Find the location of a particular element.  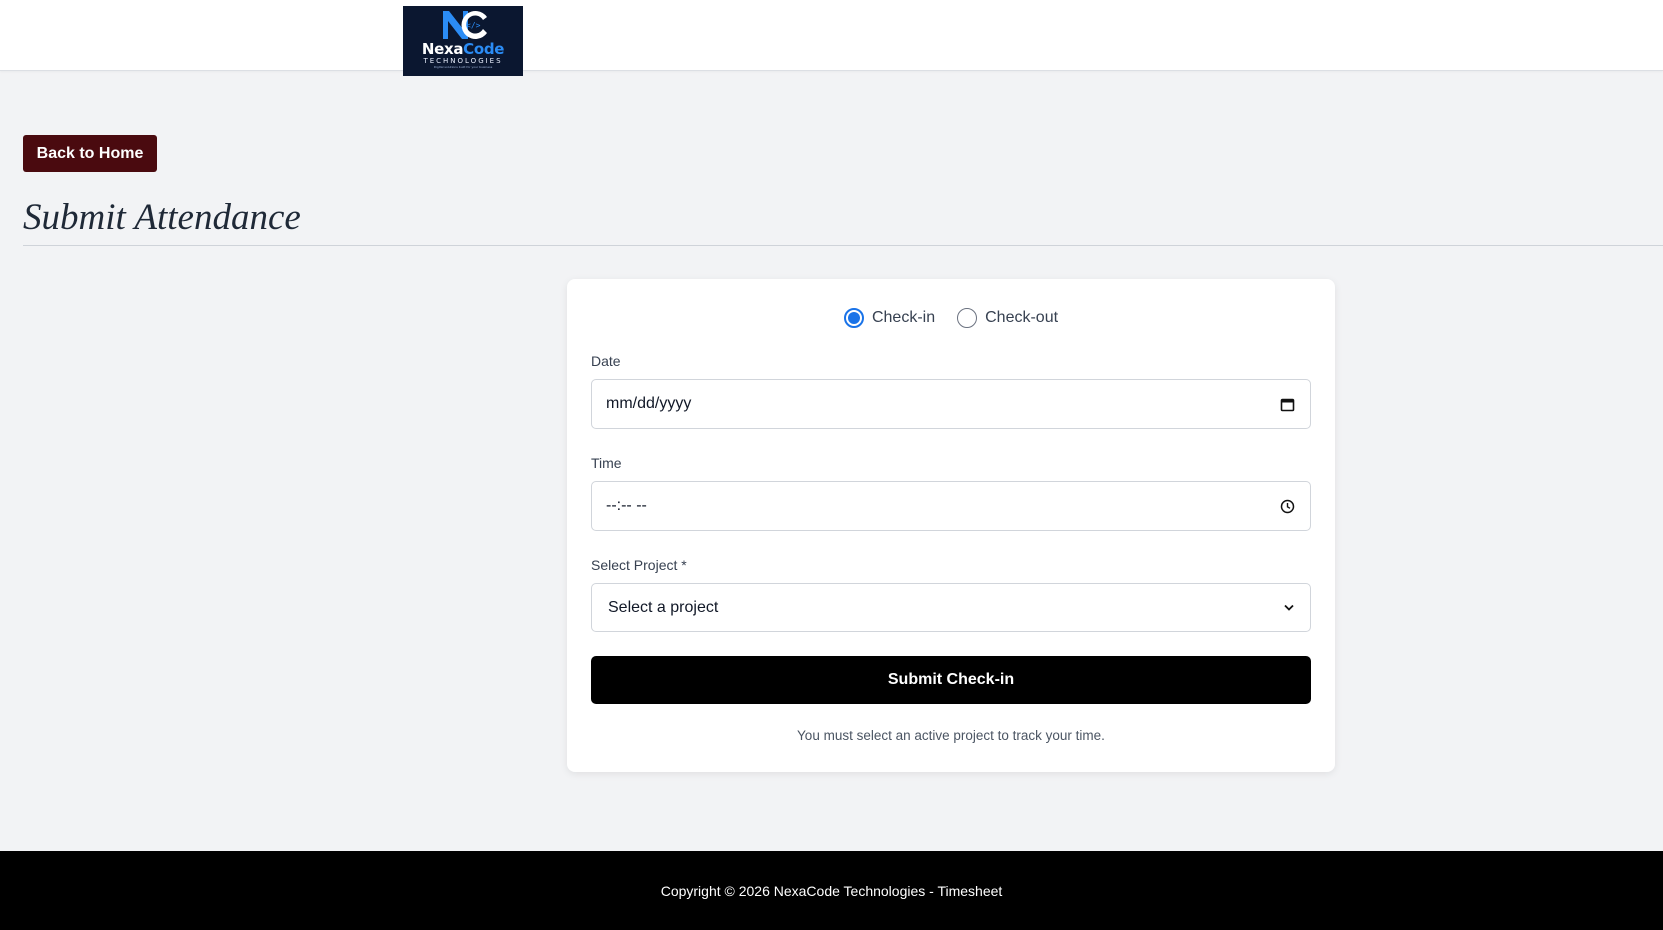

check-out-radio is located at coordinates (967, 318).